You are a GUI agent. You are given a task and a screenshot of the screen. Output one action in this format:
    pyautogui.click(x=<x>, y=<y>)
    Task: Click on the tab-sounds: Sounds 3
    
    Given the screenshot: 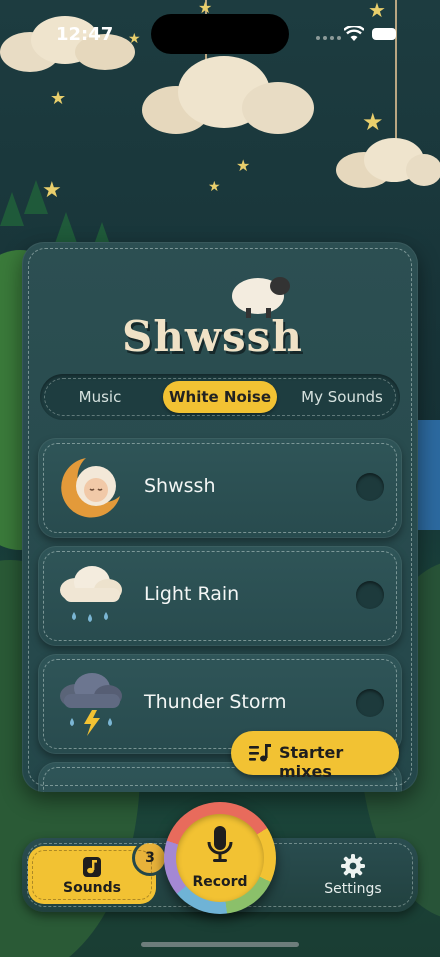 What is the action you would take?
    pyautogui.click(x=98, y=872)
    